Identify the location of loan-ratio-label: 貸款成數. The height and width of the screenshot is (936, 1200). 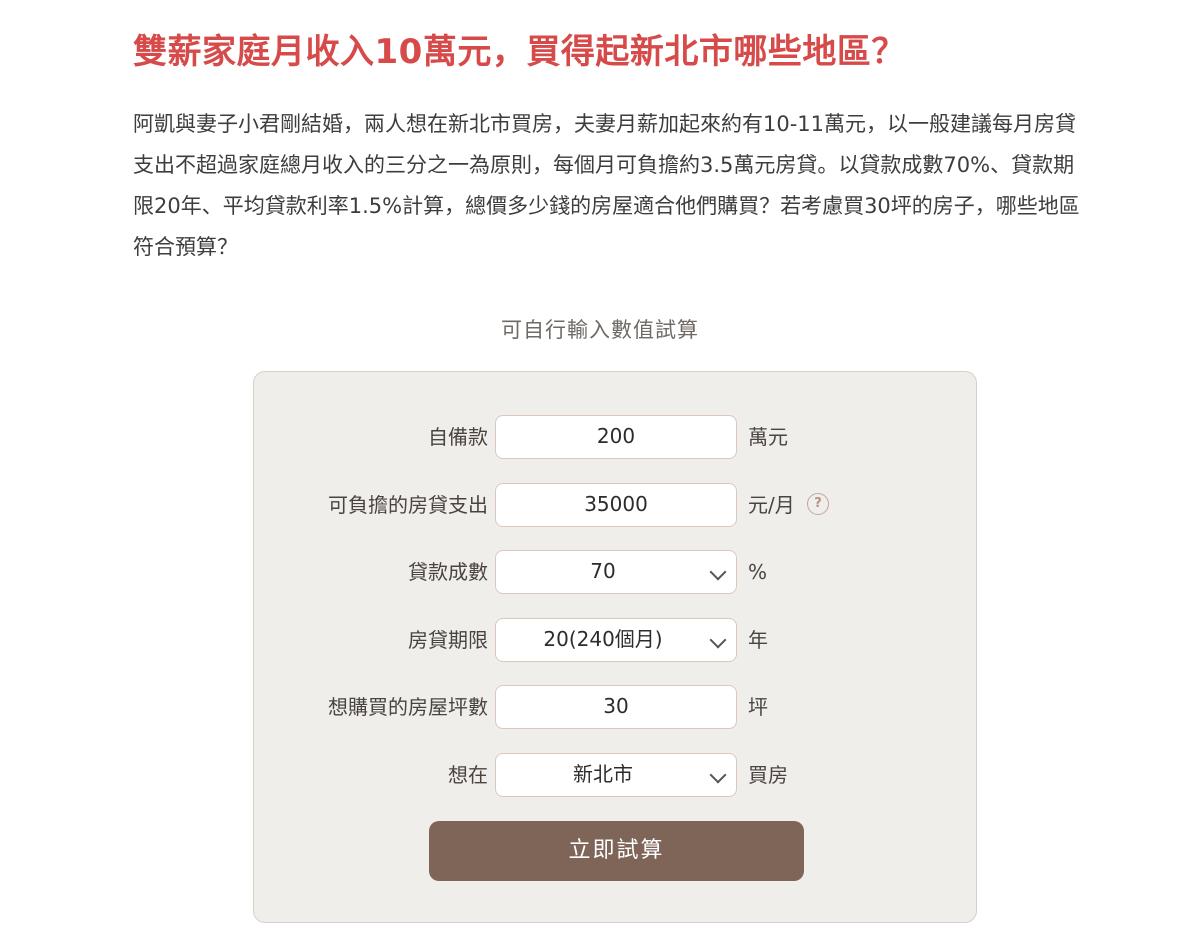
(448, 572).